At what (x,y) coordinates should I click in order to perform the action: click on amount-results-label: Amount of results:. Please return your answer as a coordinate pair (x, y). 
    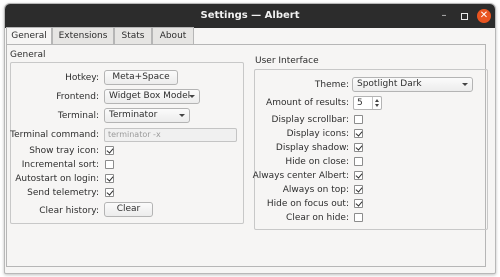
    Looking at the image, I should click on (307, 103).